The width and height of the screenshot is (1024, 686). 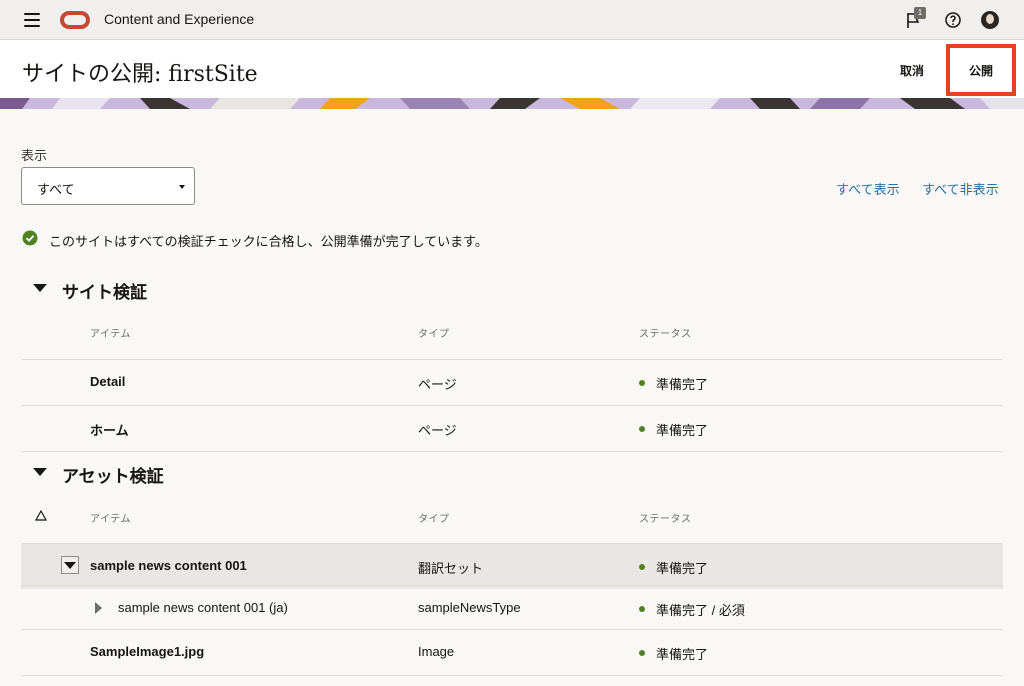 I want to click on help-icon, so click(x=953, y=20).